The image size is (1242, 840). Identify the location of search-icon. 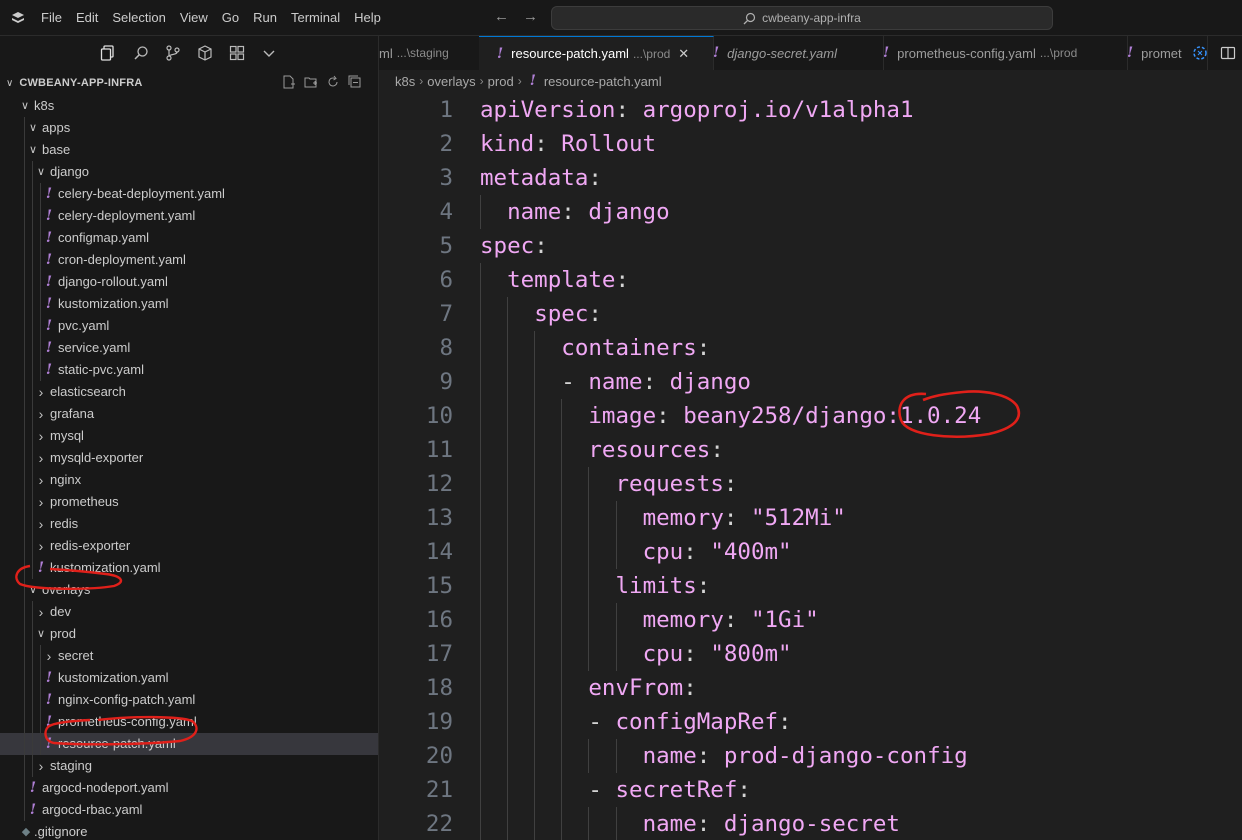
(141, 53).